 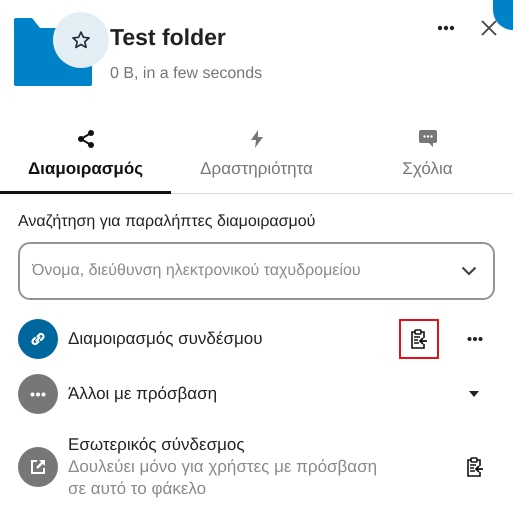 I want to click on close-icon, so click(x=489, y=28).